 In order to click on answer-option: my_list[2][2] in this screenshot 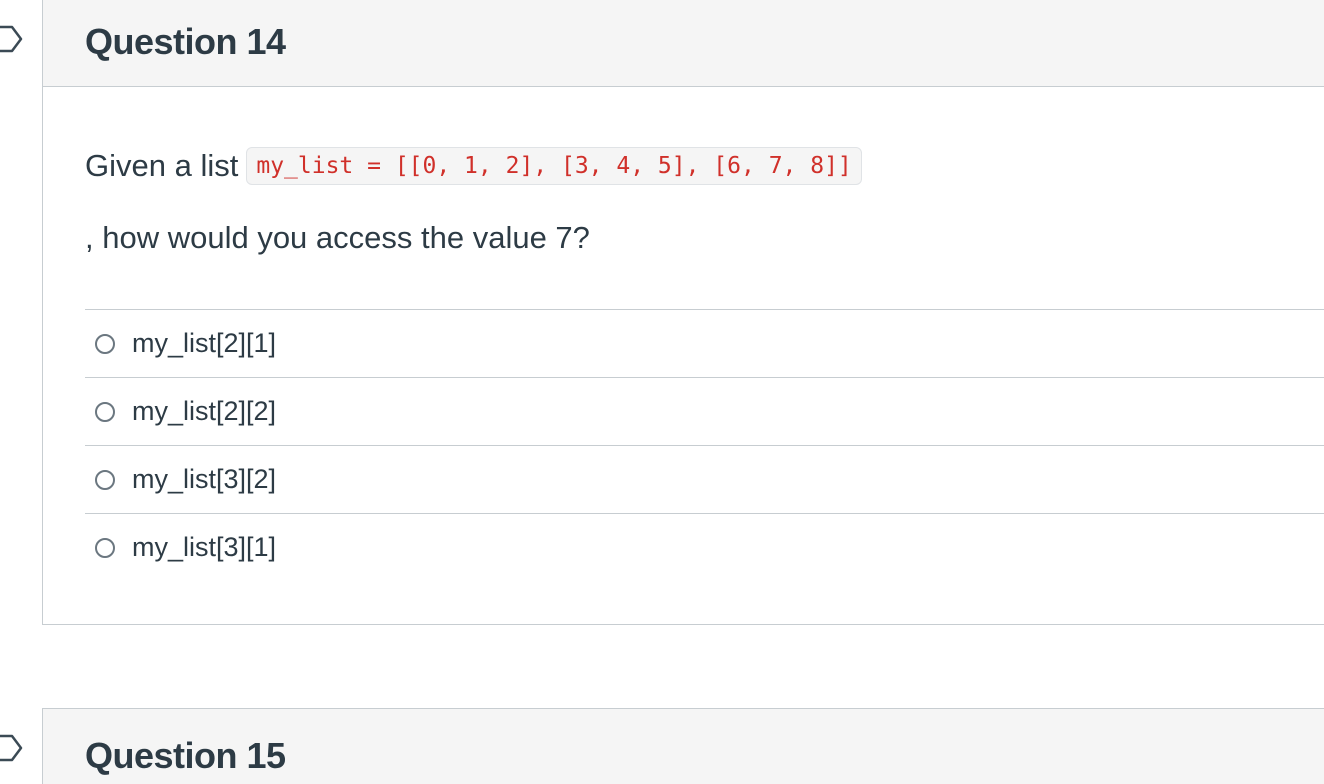, I will do `click(704, 411)`.